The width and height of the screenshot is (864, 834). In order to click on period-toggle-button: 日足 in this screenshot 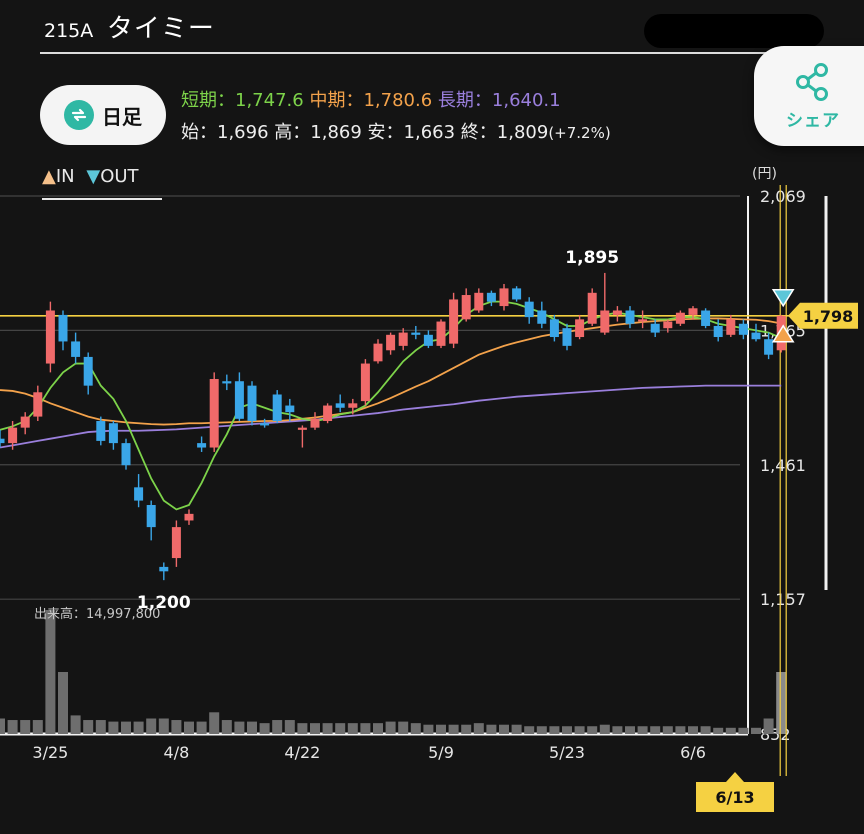, I will do `click(103, 115)`.